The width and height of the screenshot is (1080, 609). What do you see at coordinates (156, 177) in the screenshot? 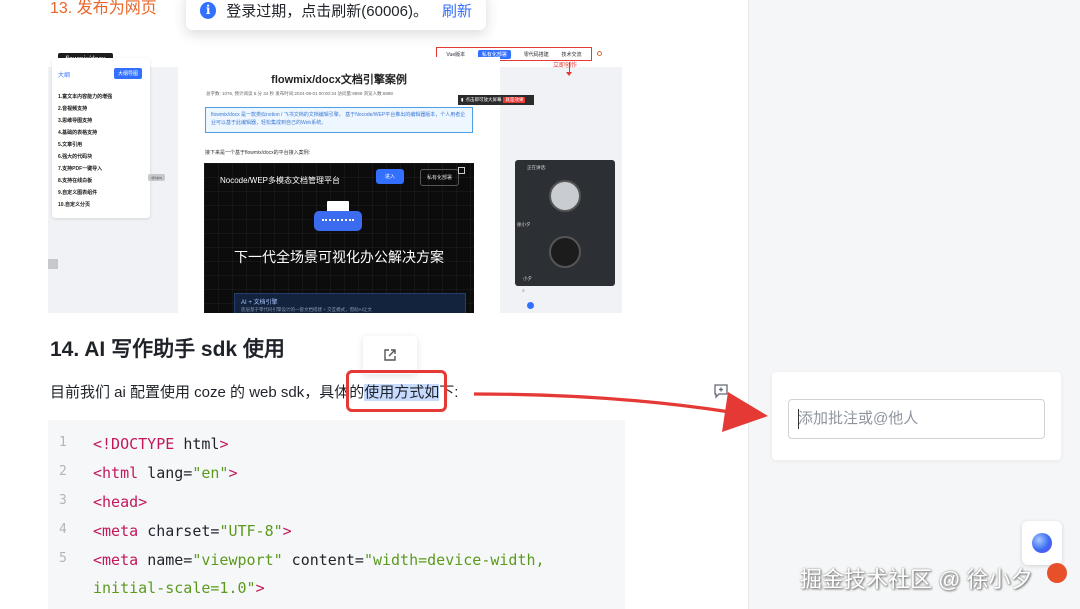
I see `mini-side-label: @kjks` at bounding box center [156, 177].